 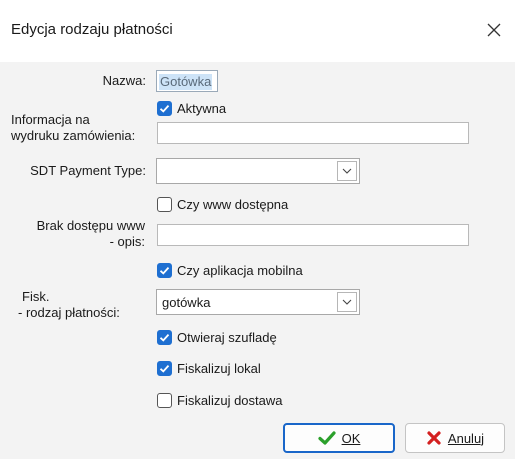 I want to click on sdt-label: SDT Payment Type:, so click(x=88, y=170).